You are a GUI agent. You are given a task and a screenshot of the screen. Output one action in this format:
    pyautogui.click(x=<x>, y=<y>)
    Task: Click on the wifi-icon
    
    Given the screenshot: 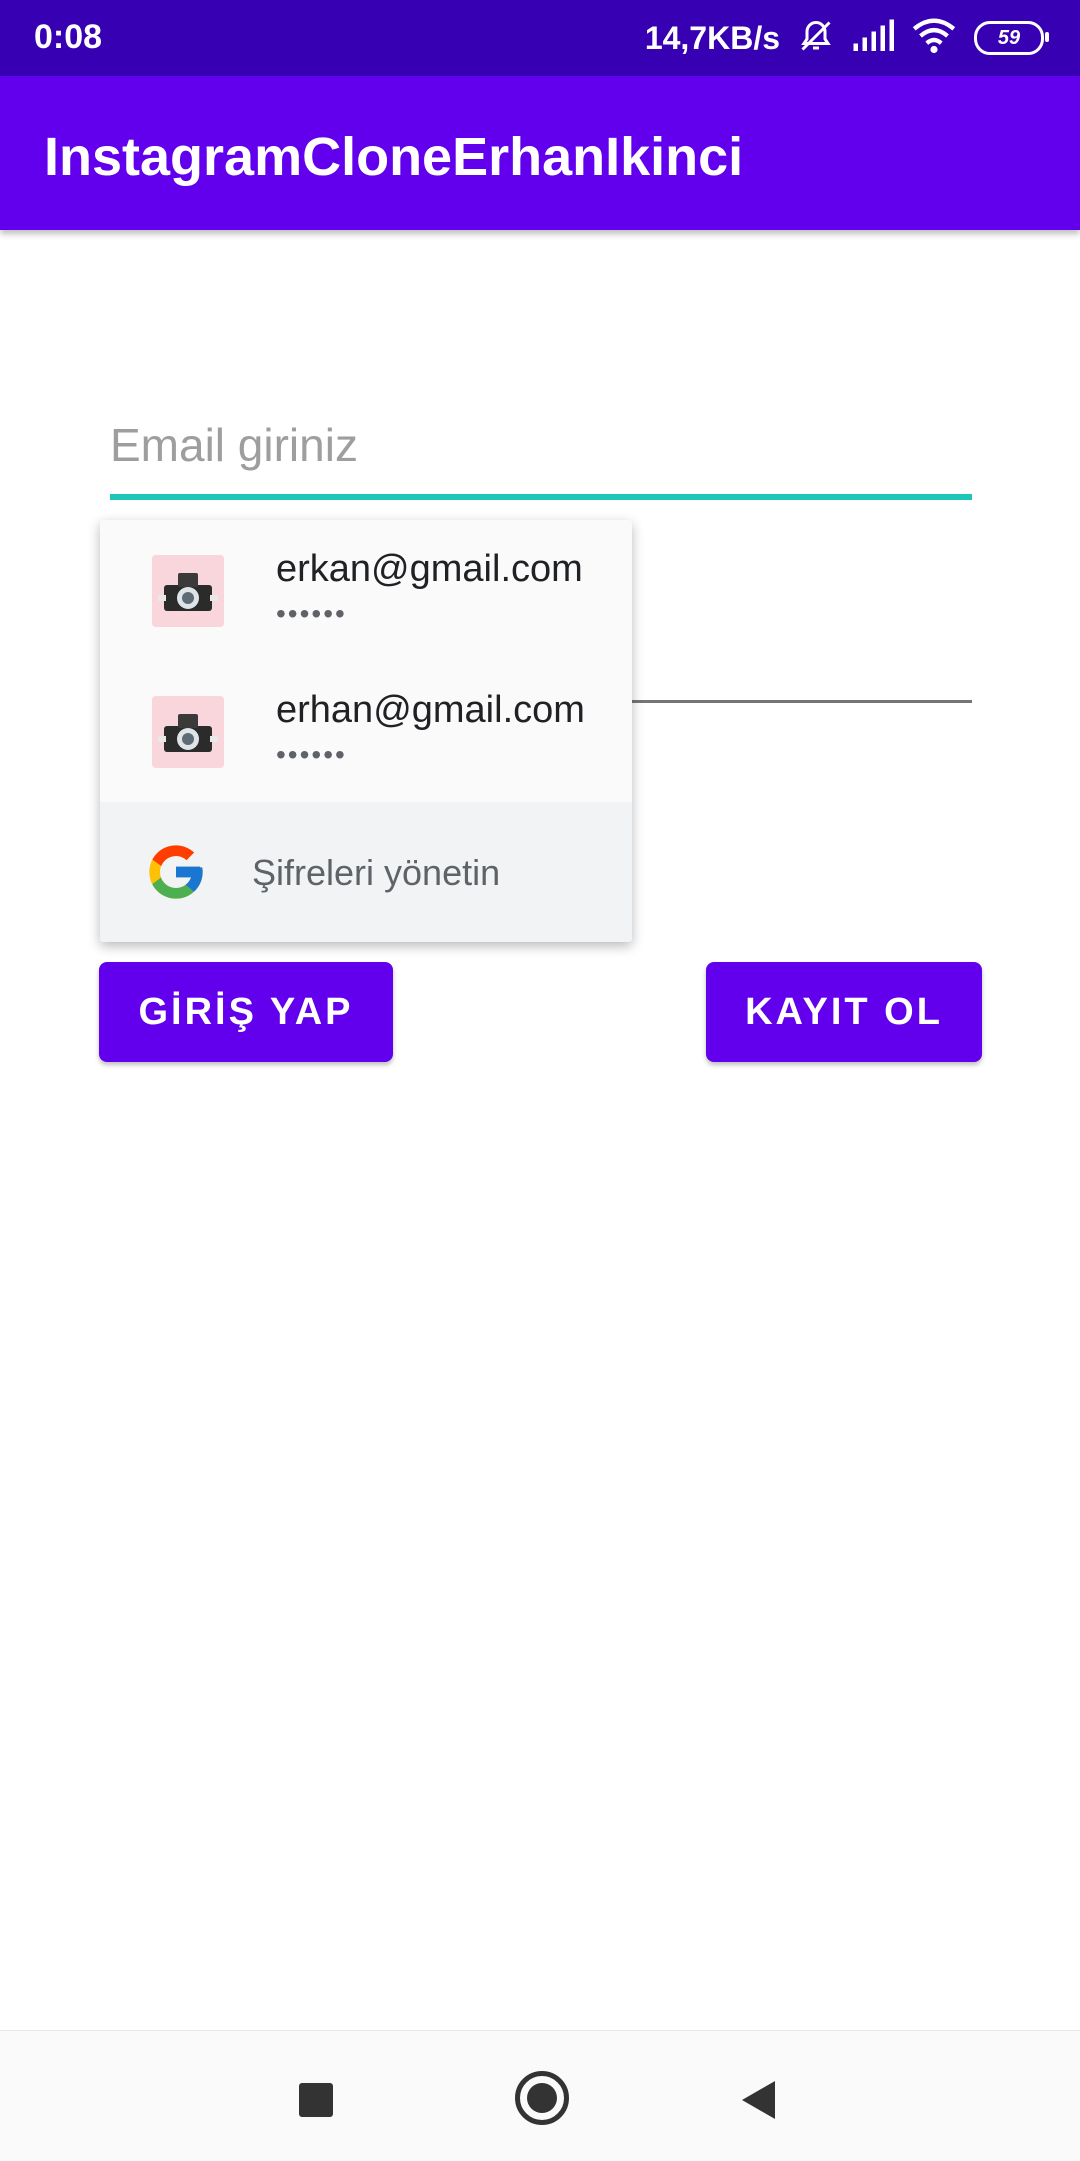 What is the action you would take?
    pyautogui.click(x=934, y=38)
    